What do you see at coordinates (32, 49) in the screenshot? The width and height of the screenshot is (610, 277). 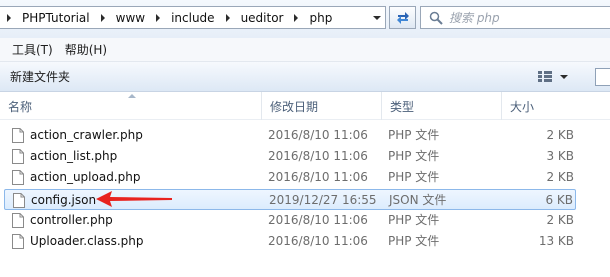 I see `menu-tools: 工具(T)` at bounding box center [32, 49].